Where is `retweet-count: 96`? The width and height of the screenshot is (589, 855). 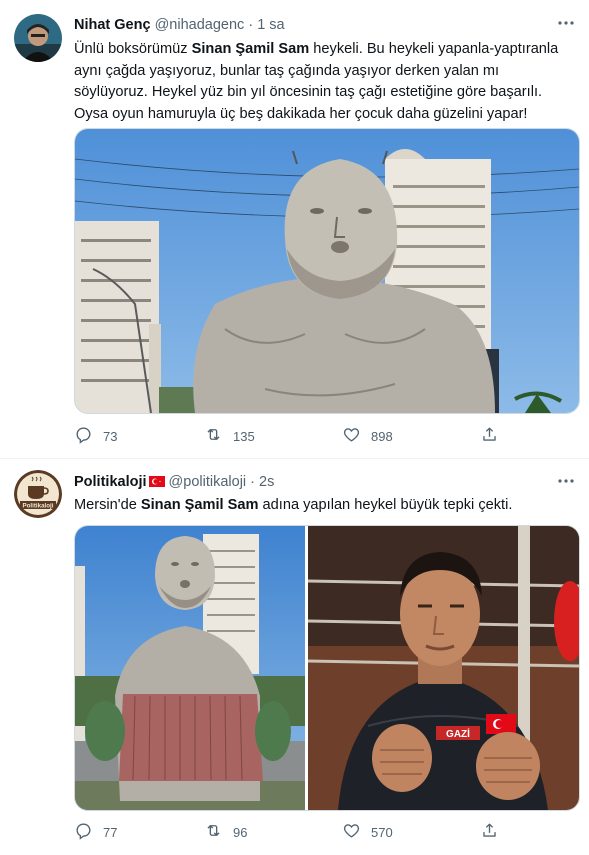 retweet-count: 96 is located at coordinates (240, 832).